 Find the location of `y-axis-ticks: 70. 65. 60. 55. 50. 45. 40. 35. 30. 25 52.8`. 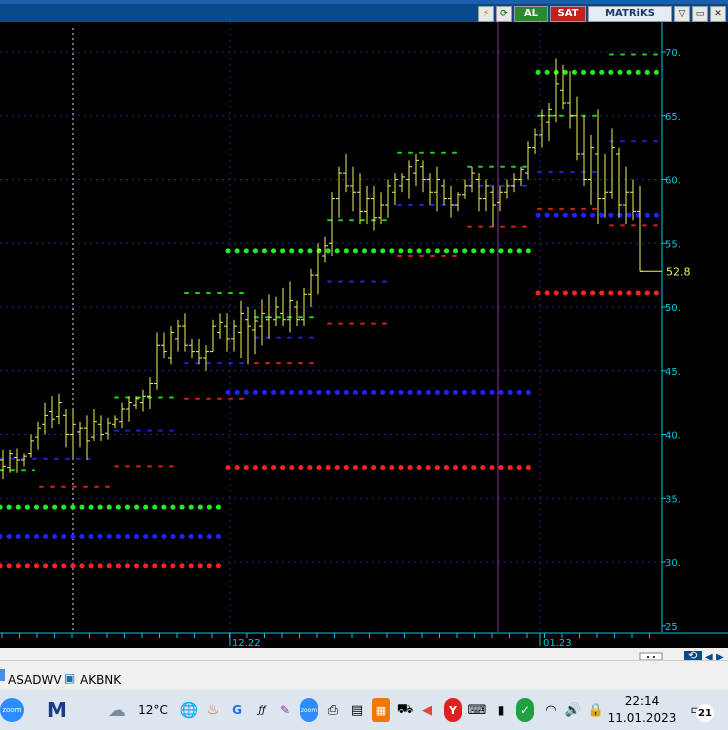

y-axis-ticks: 70. 65. 60. 55. 50. 45. 40. 35. 30. 25 52.8 is located at coordinates (665, 340).